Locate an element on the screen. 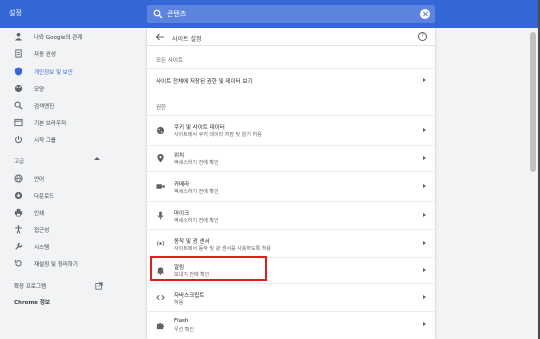 This screenshot has height=339, width=540. reset-icon is located at coordinates (18, 263).